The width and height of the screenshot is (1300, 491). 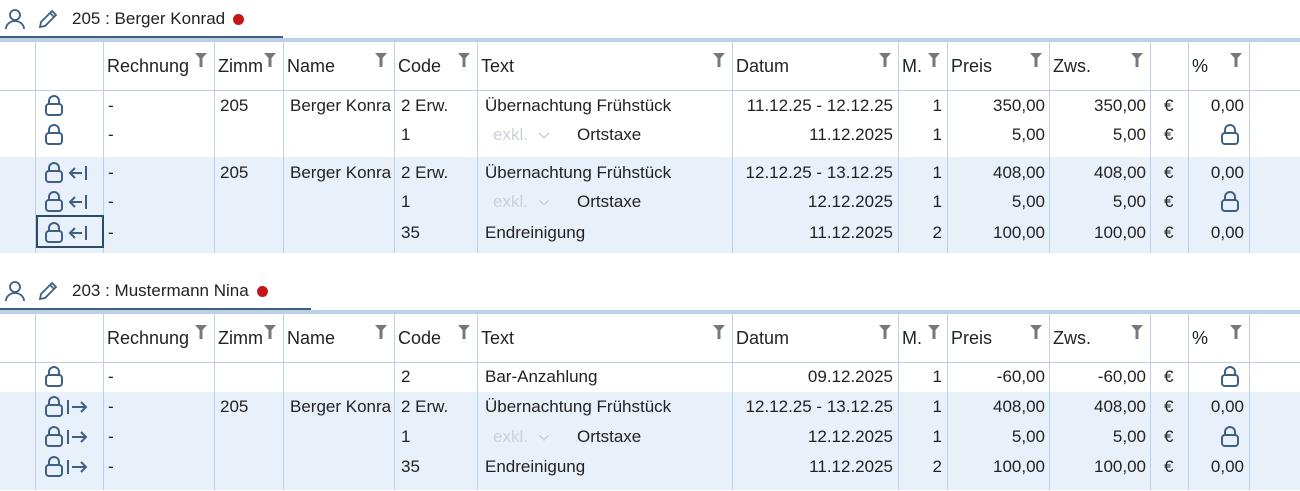 What do you see at coordinates (819, 105) in the screenshot?
I see `cell-datum: 11.12.25 - 12.12.25` at bounding box center [819, 105].